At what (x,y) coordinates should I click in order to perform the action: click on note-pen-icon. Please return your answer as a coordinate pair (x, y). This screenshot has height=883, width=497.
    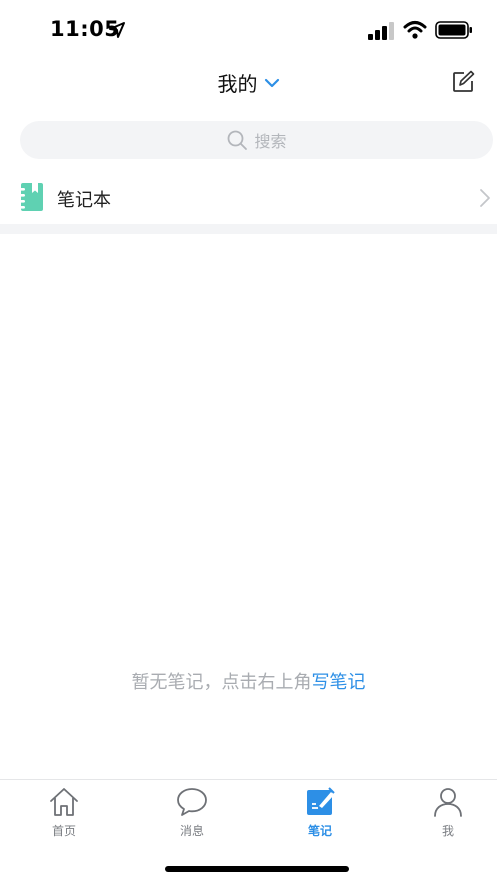
    Looking at the image, I should click on (321, 801).